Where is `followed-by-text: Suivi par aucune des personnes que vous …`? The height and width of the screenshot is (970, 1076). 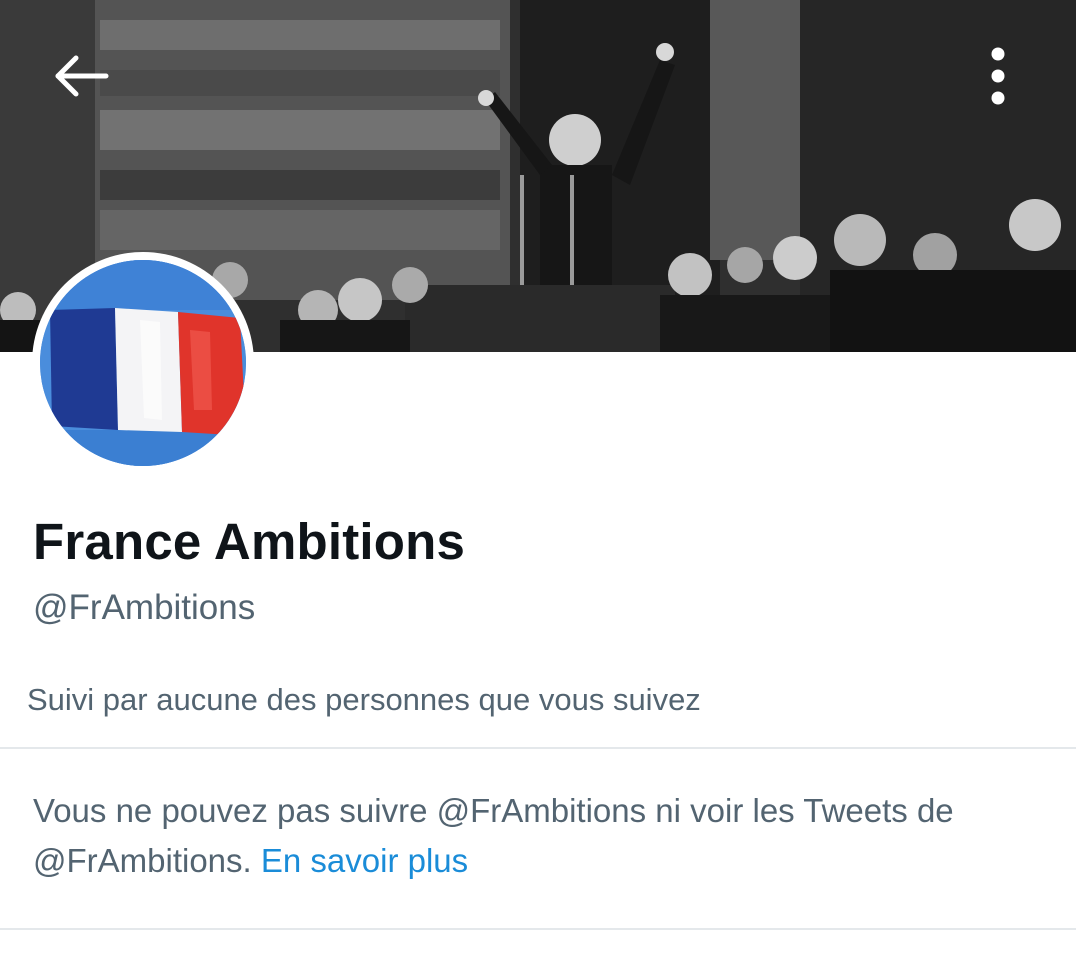
followed-by-text: Suivi par aucune des personnes que vous … is located at coordinates (364, 699).